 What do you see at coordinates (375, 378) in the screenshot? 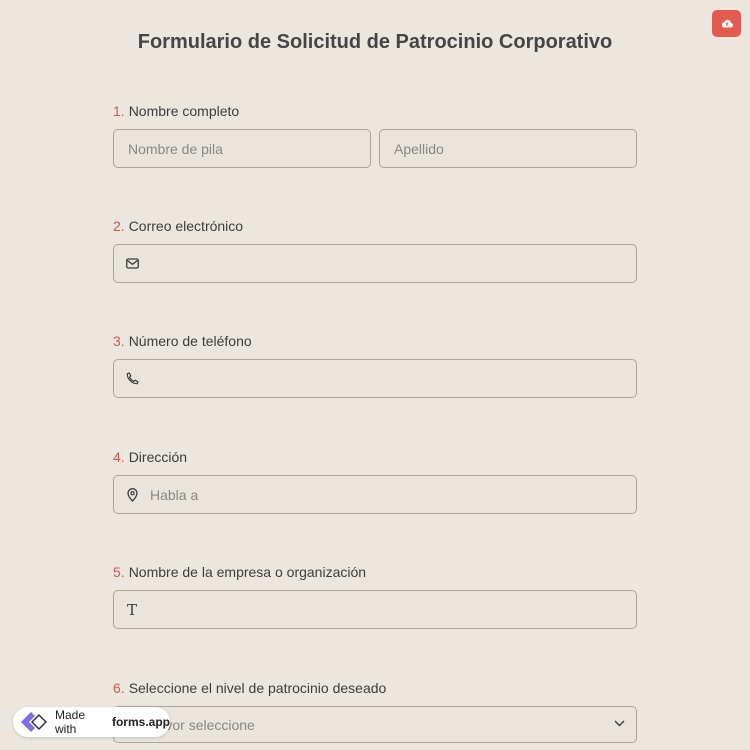
I see `phone-field` at bounding box center [375, 378].